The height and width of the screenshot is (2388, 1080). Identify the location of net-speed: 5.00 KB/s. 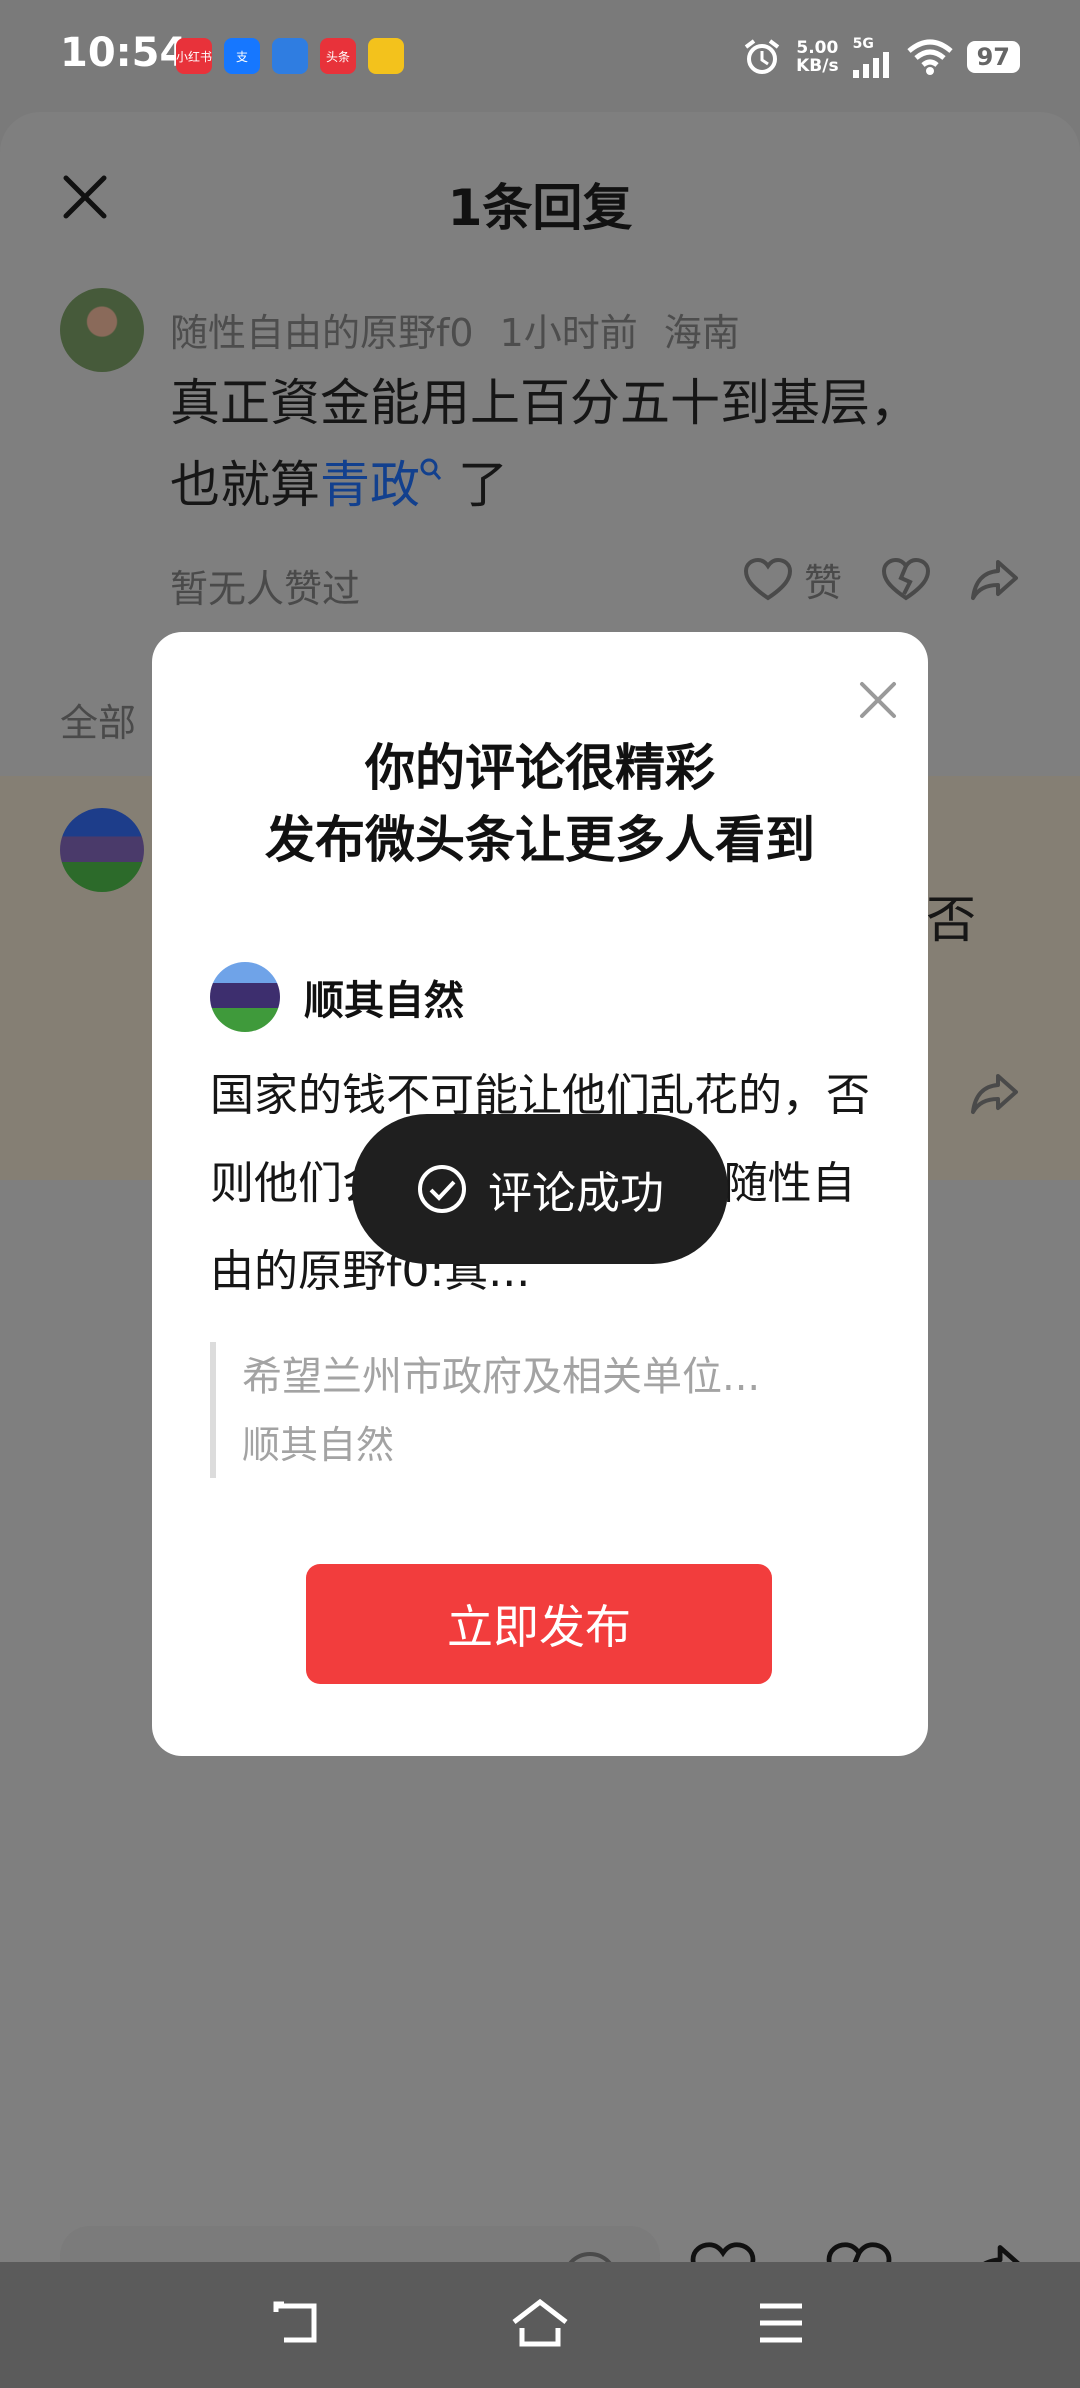
(817, 57).